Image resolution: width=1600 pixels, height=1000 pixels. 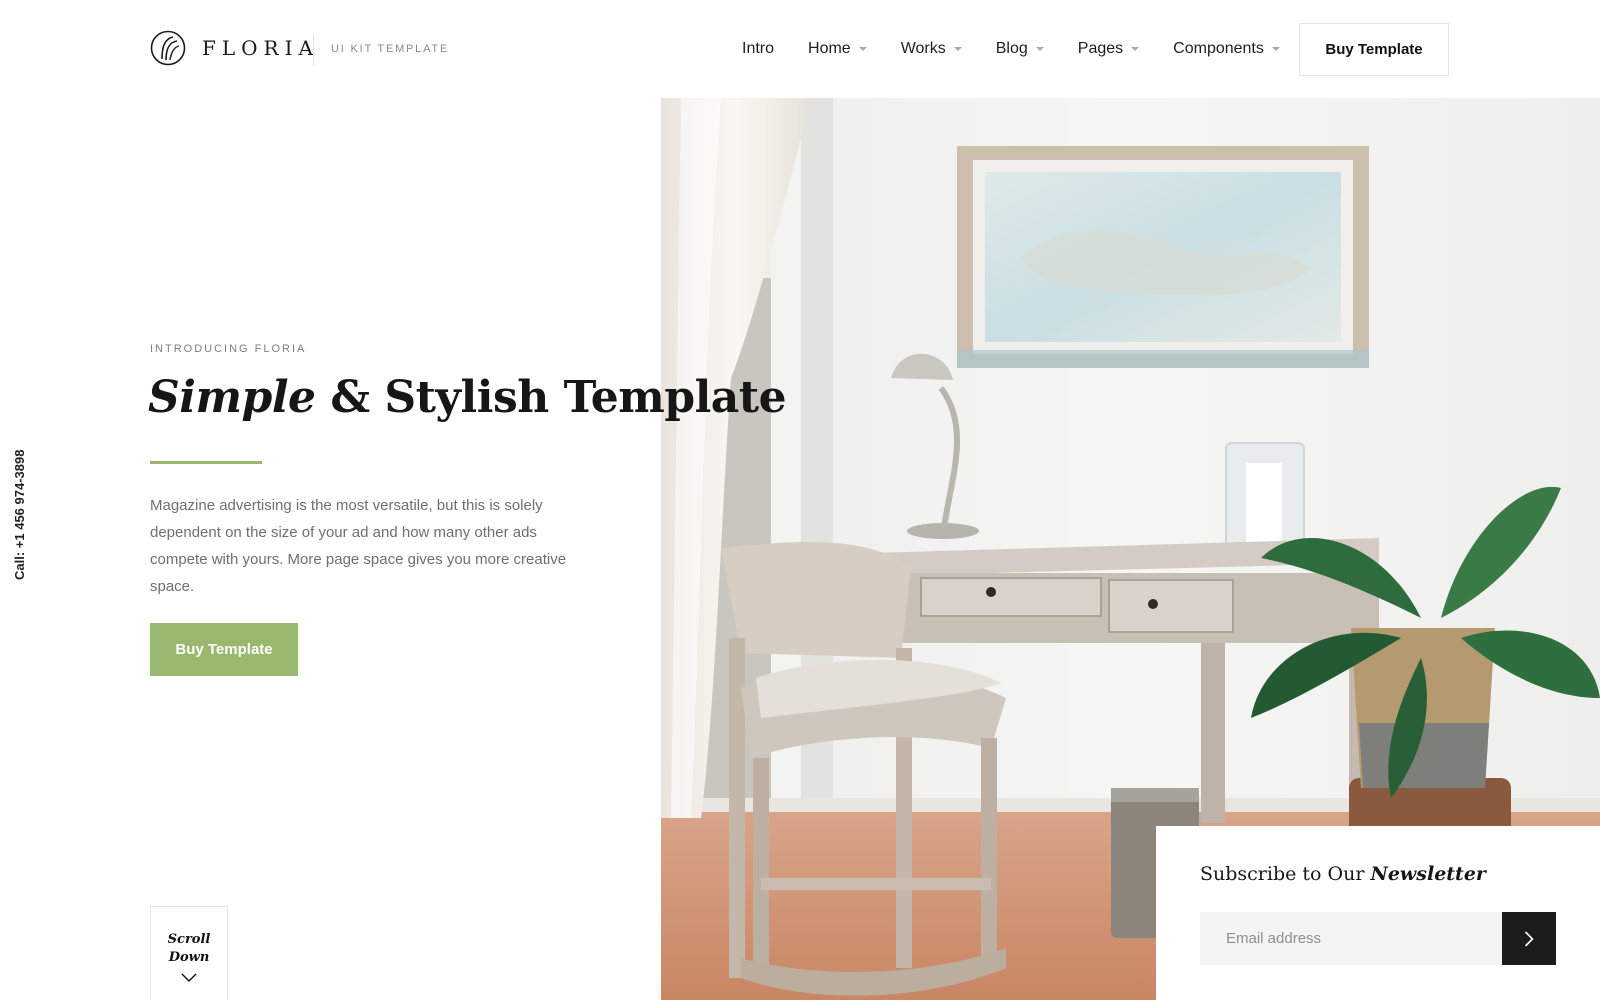 I want to click on chevron-right-icon, so click(x=1529, y=938).